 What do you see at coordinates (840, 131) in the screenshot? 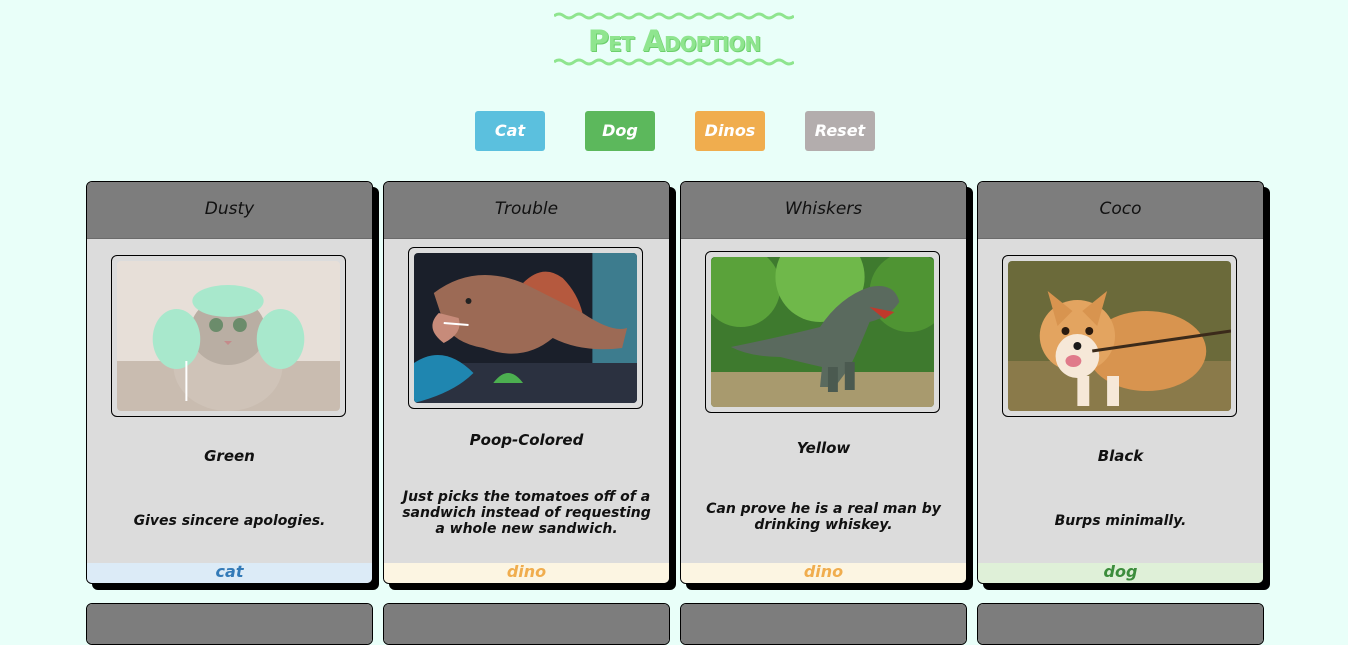
I see `reset-button: Reset` at bounding box center [840, 131].